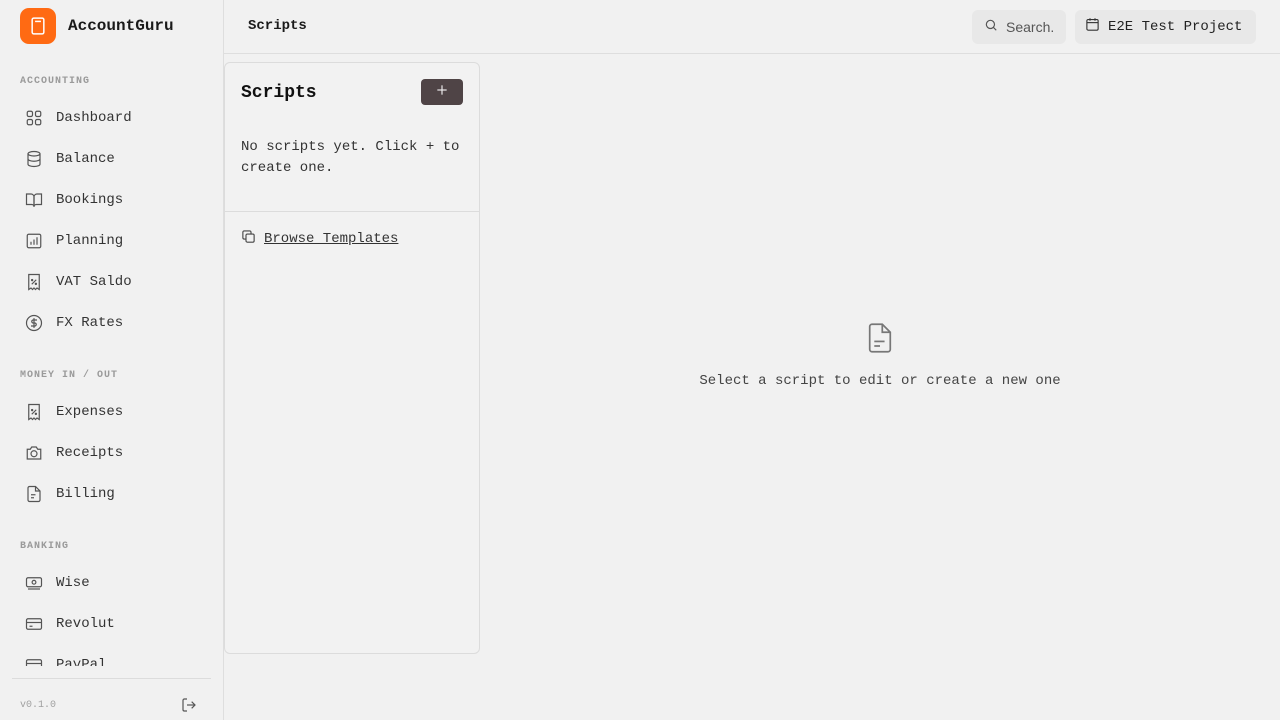 The height and width of the screenshot is (720, 1280). What do you see at coordinates (34, 624) in the screenshot?
I see `credit-card-icon` at bounding box center [34, 624].